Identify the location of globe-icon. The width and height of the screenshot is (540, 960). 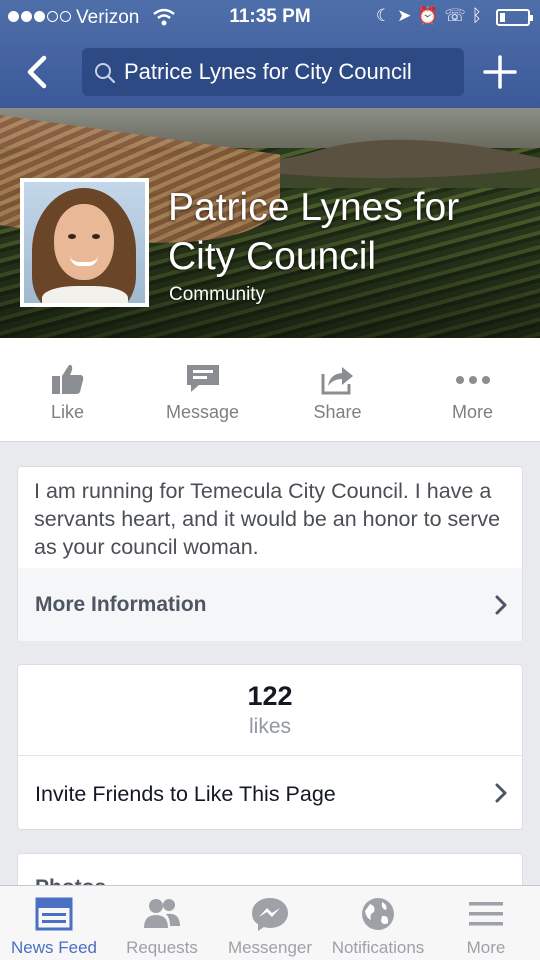
(378, 914).